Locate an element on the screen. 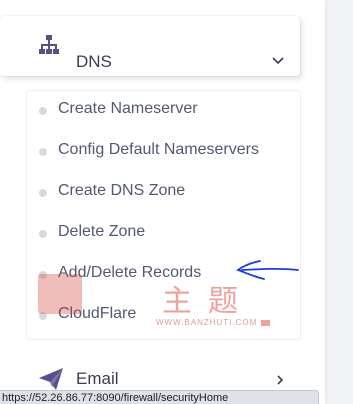 The image size is (353, 404). submenu-item-create-dns-zone: Create DNS Zone is located at coordinates (163, 193).